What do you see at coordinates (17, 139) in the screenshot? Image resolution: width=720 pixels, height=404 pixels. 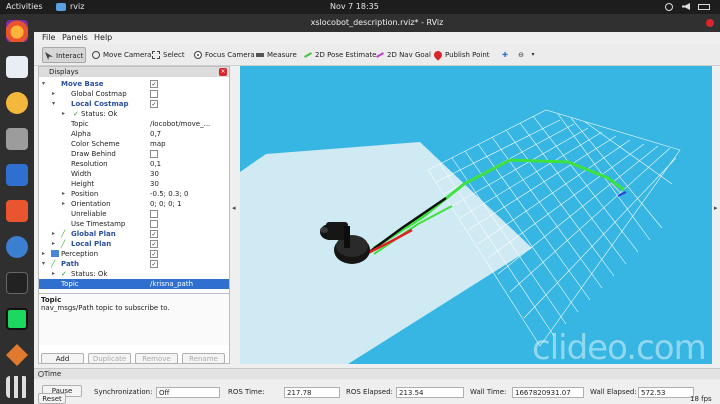 I see `files-icon` at bounding box center [17, 139].